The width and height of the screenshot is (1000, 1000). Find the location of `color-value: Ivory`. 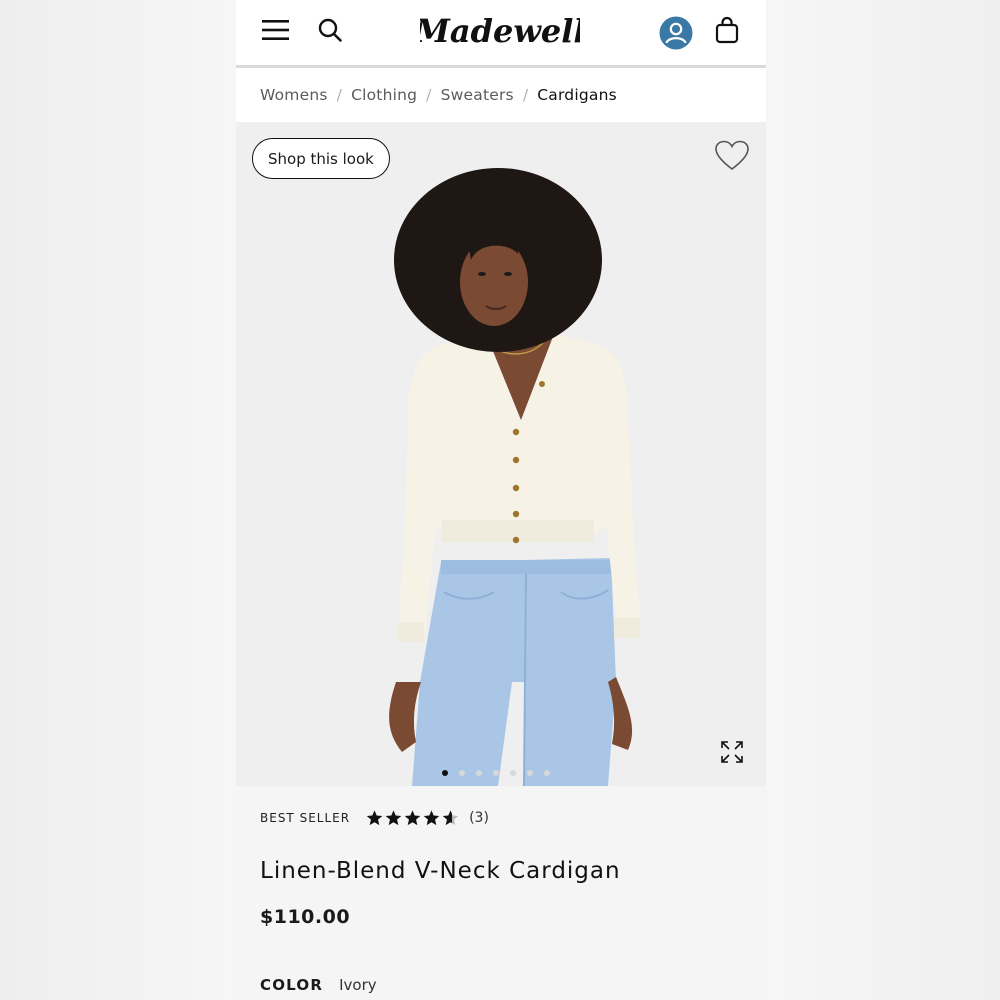

color-value: Ivory is located at coordinates (358, 985).